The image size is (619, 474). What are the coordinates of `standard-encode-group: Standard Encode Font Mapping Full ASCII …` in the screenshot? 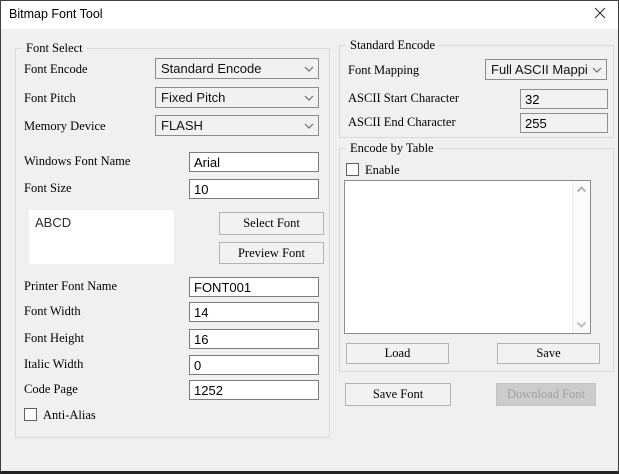 It's located at (476, 88).